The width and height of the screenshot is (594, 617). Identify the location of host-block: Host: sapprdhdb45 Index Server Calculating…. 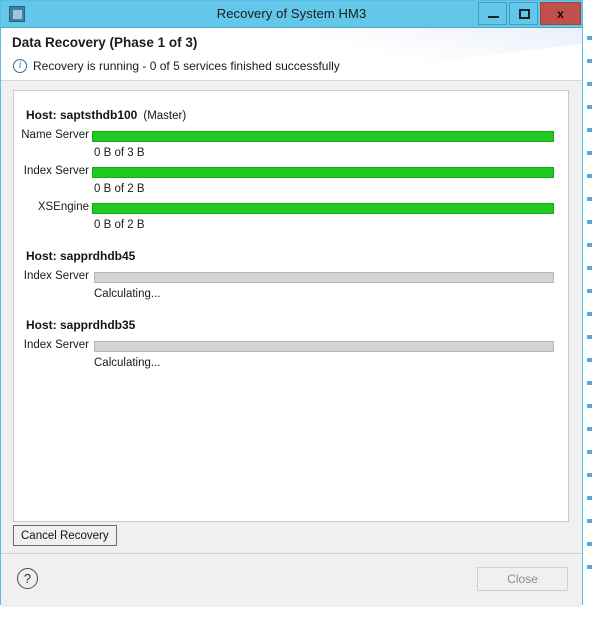
(291, 277).